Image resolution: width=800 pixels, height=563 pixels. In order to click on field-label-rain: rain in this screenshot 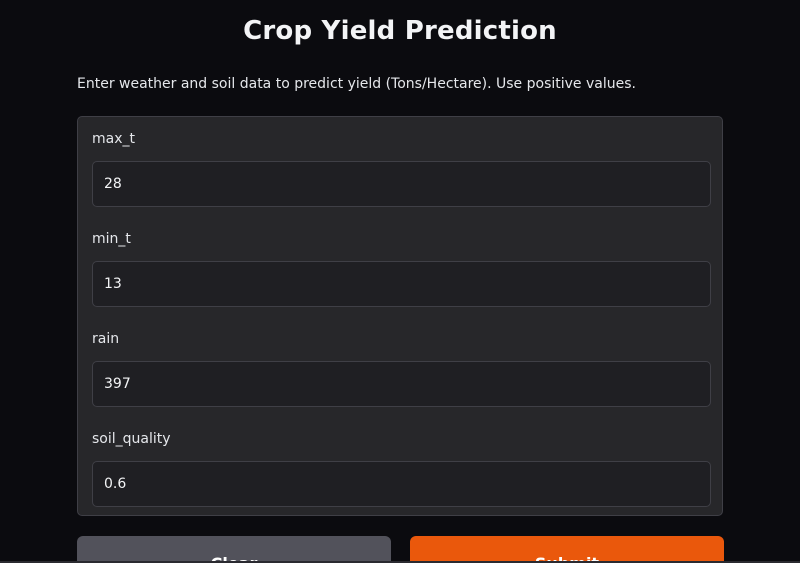, I will do `click(106, 339)`.